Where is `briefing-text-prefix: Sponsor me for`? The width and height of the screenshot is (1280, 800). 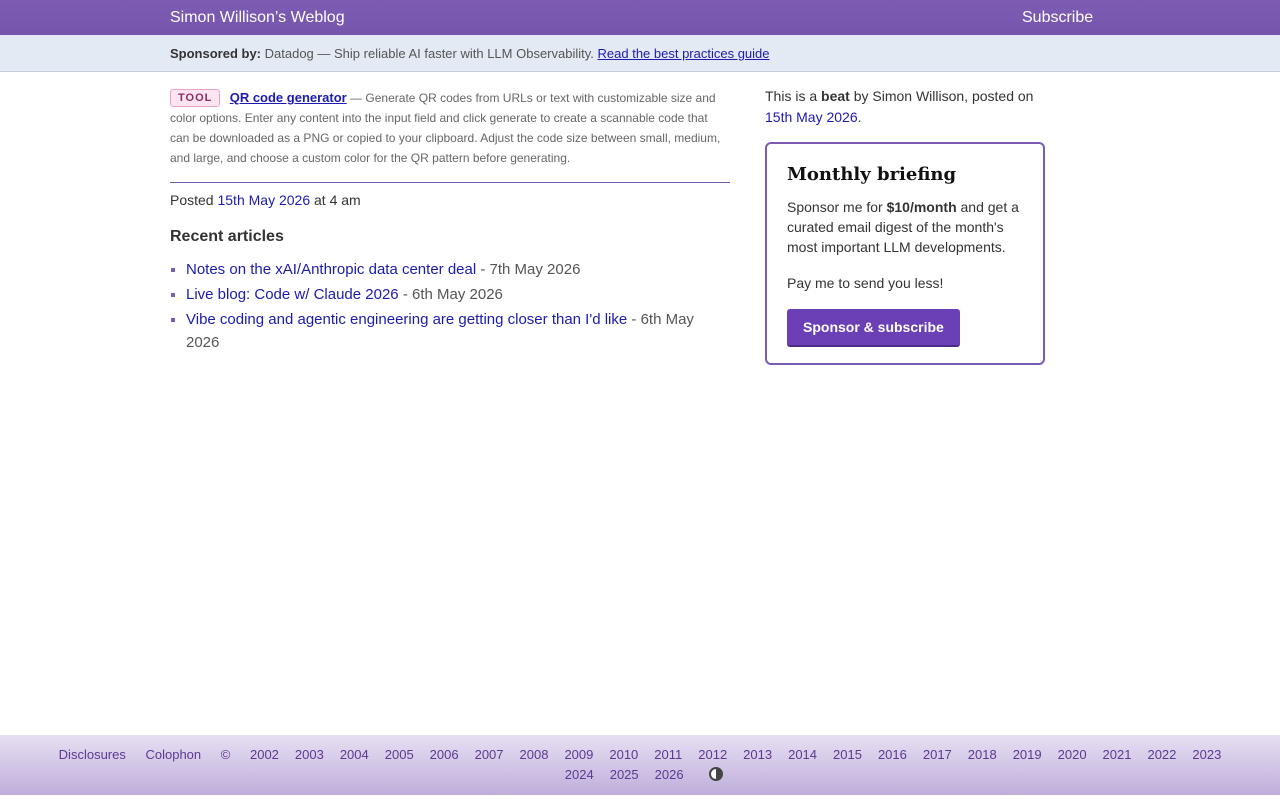
briefing-text-prefix: Sponsor me for is located at coordinates (835, 207).